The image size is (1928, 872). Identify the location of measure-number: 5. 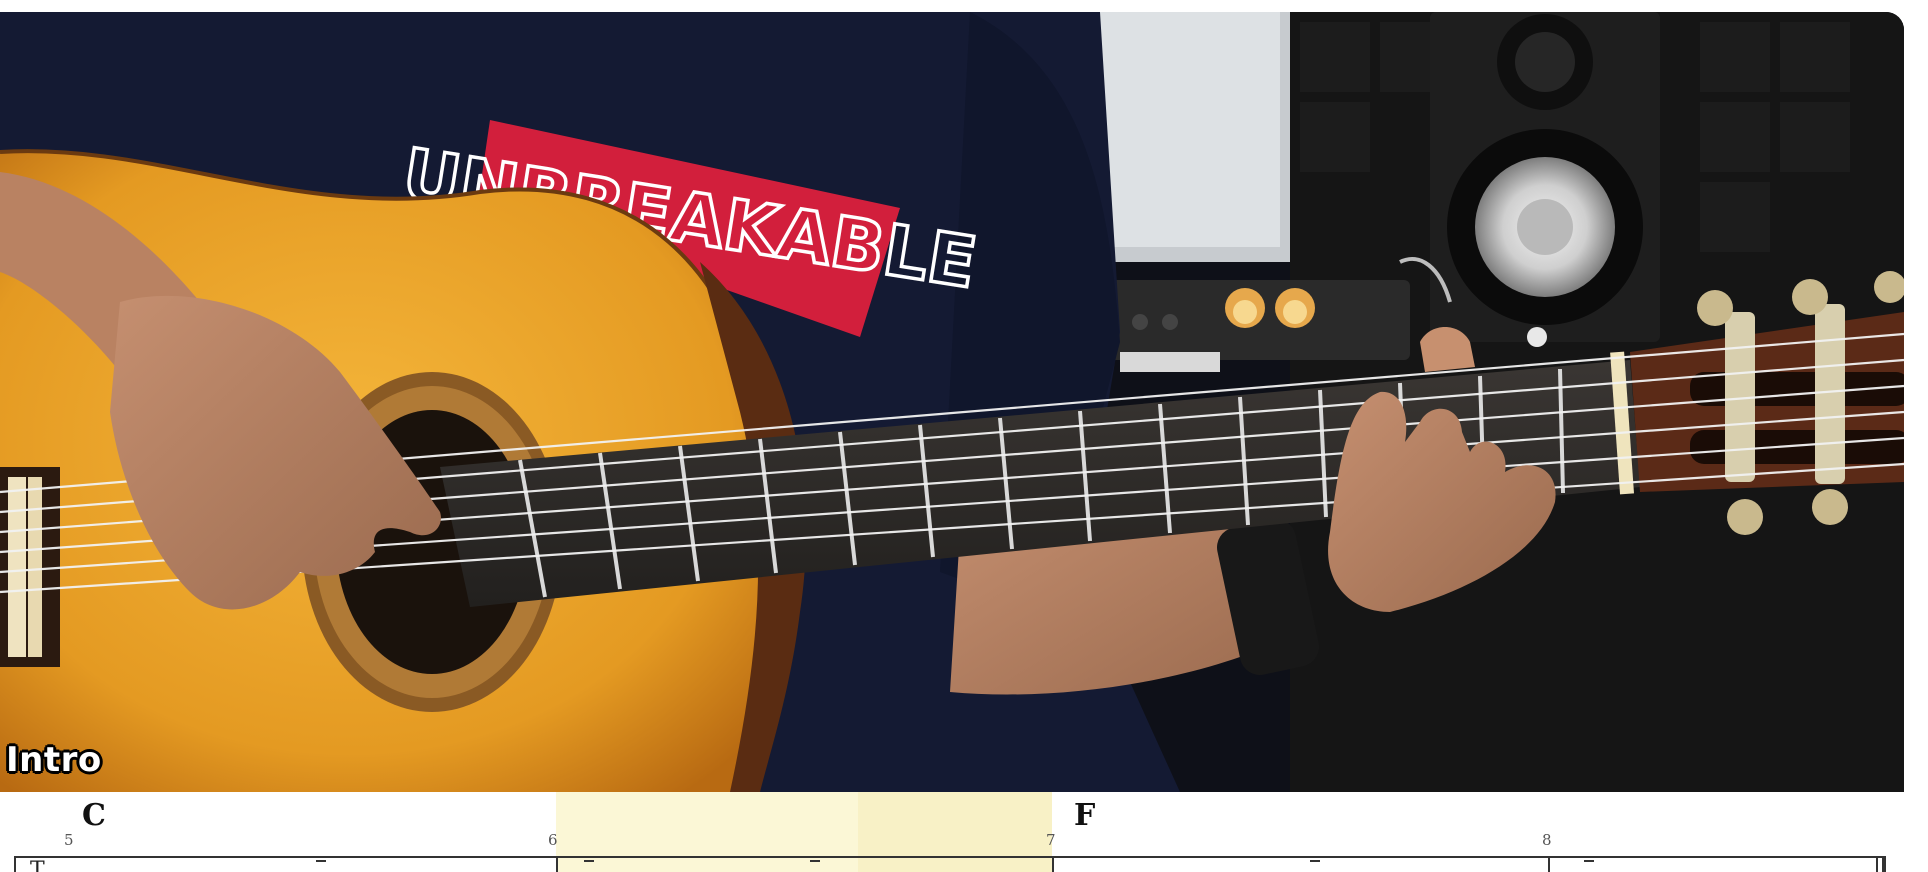
(69, 840).